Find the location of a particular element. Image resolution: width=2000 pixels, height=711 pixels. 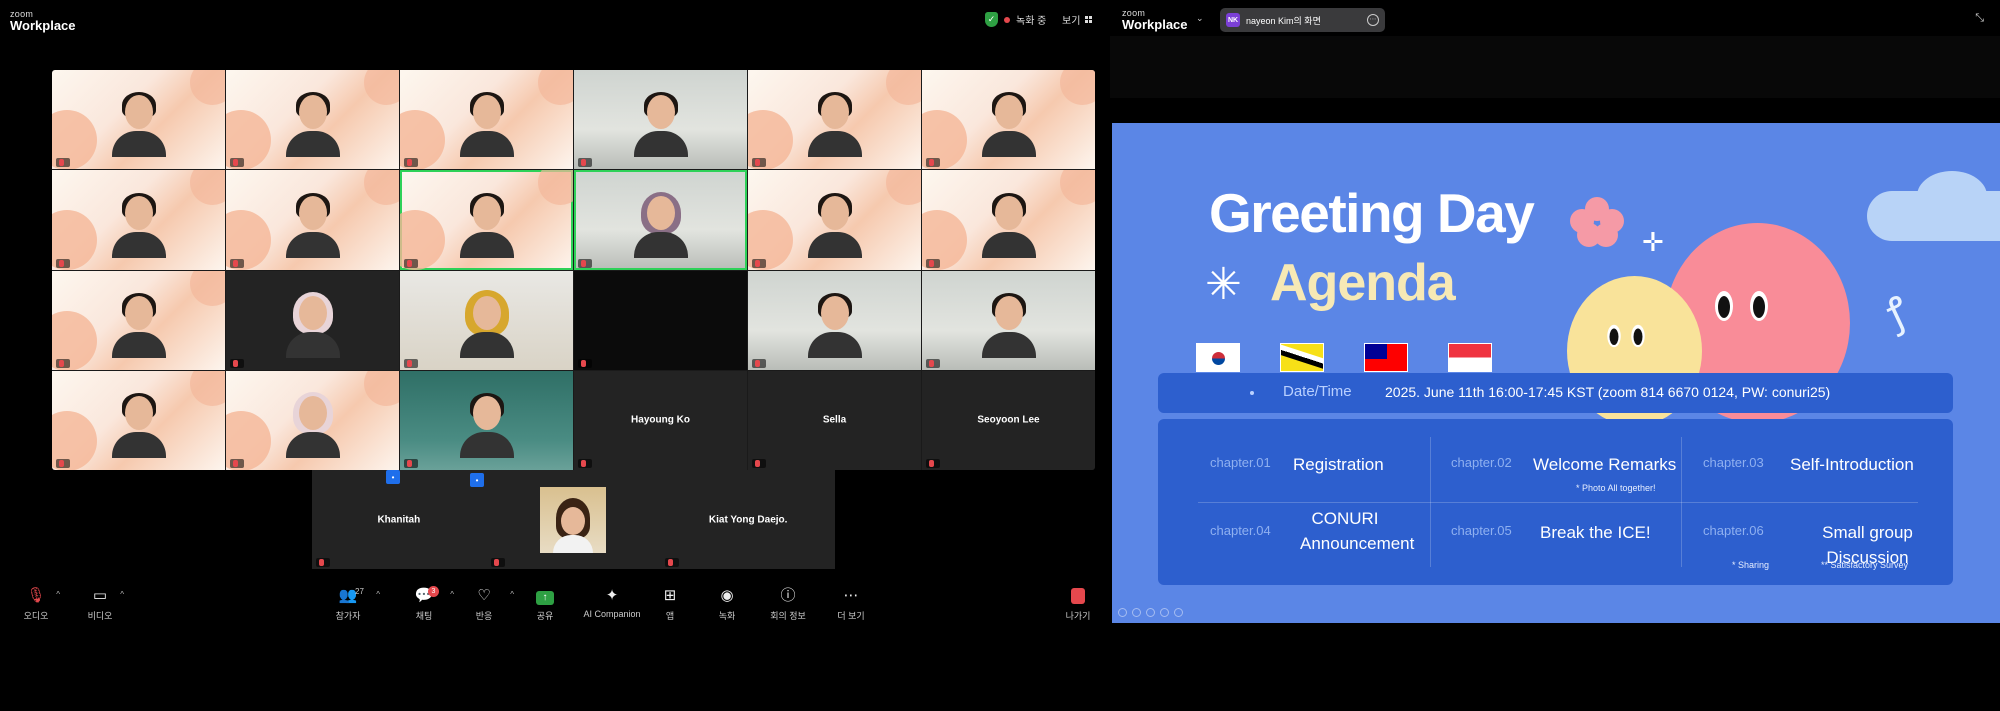

collapse-icon: ⤡ is located at coordinates (1979, 18).